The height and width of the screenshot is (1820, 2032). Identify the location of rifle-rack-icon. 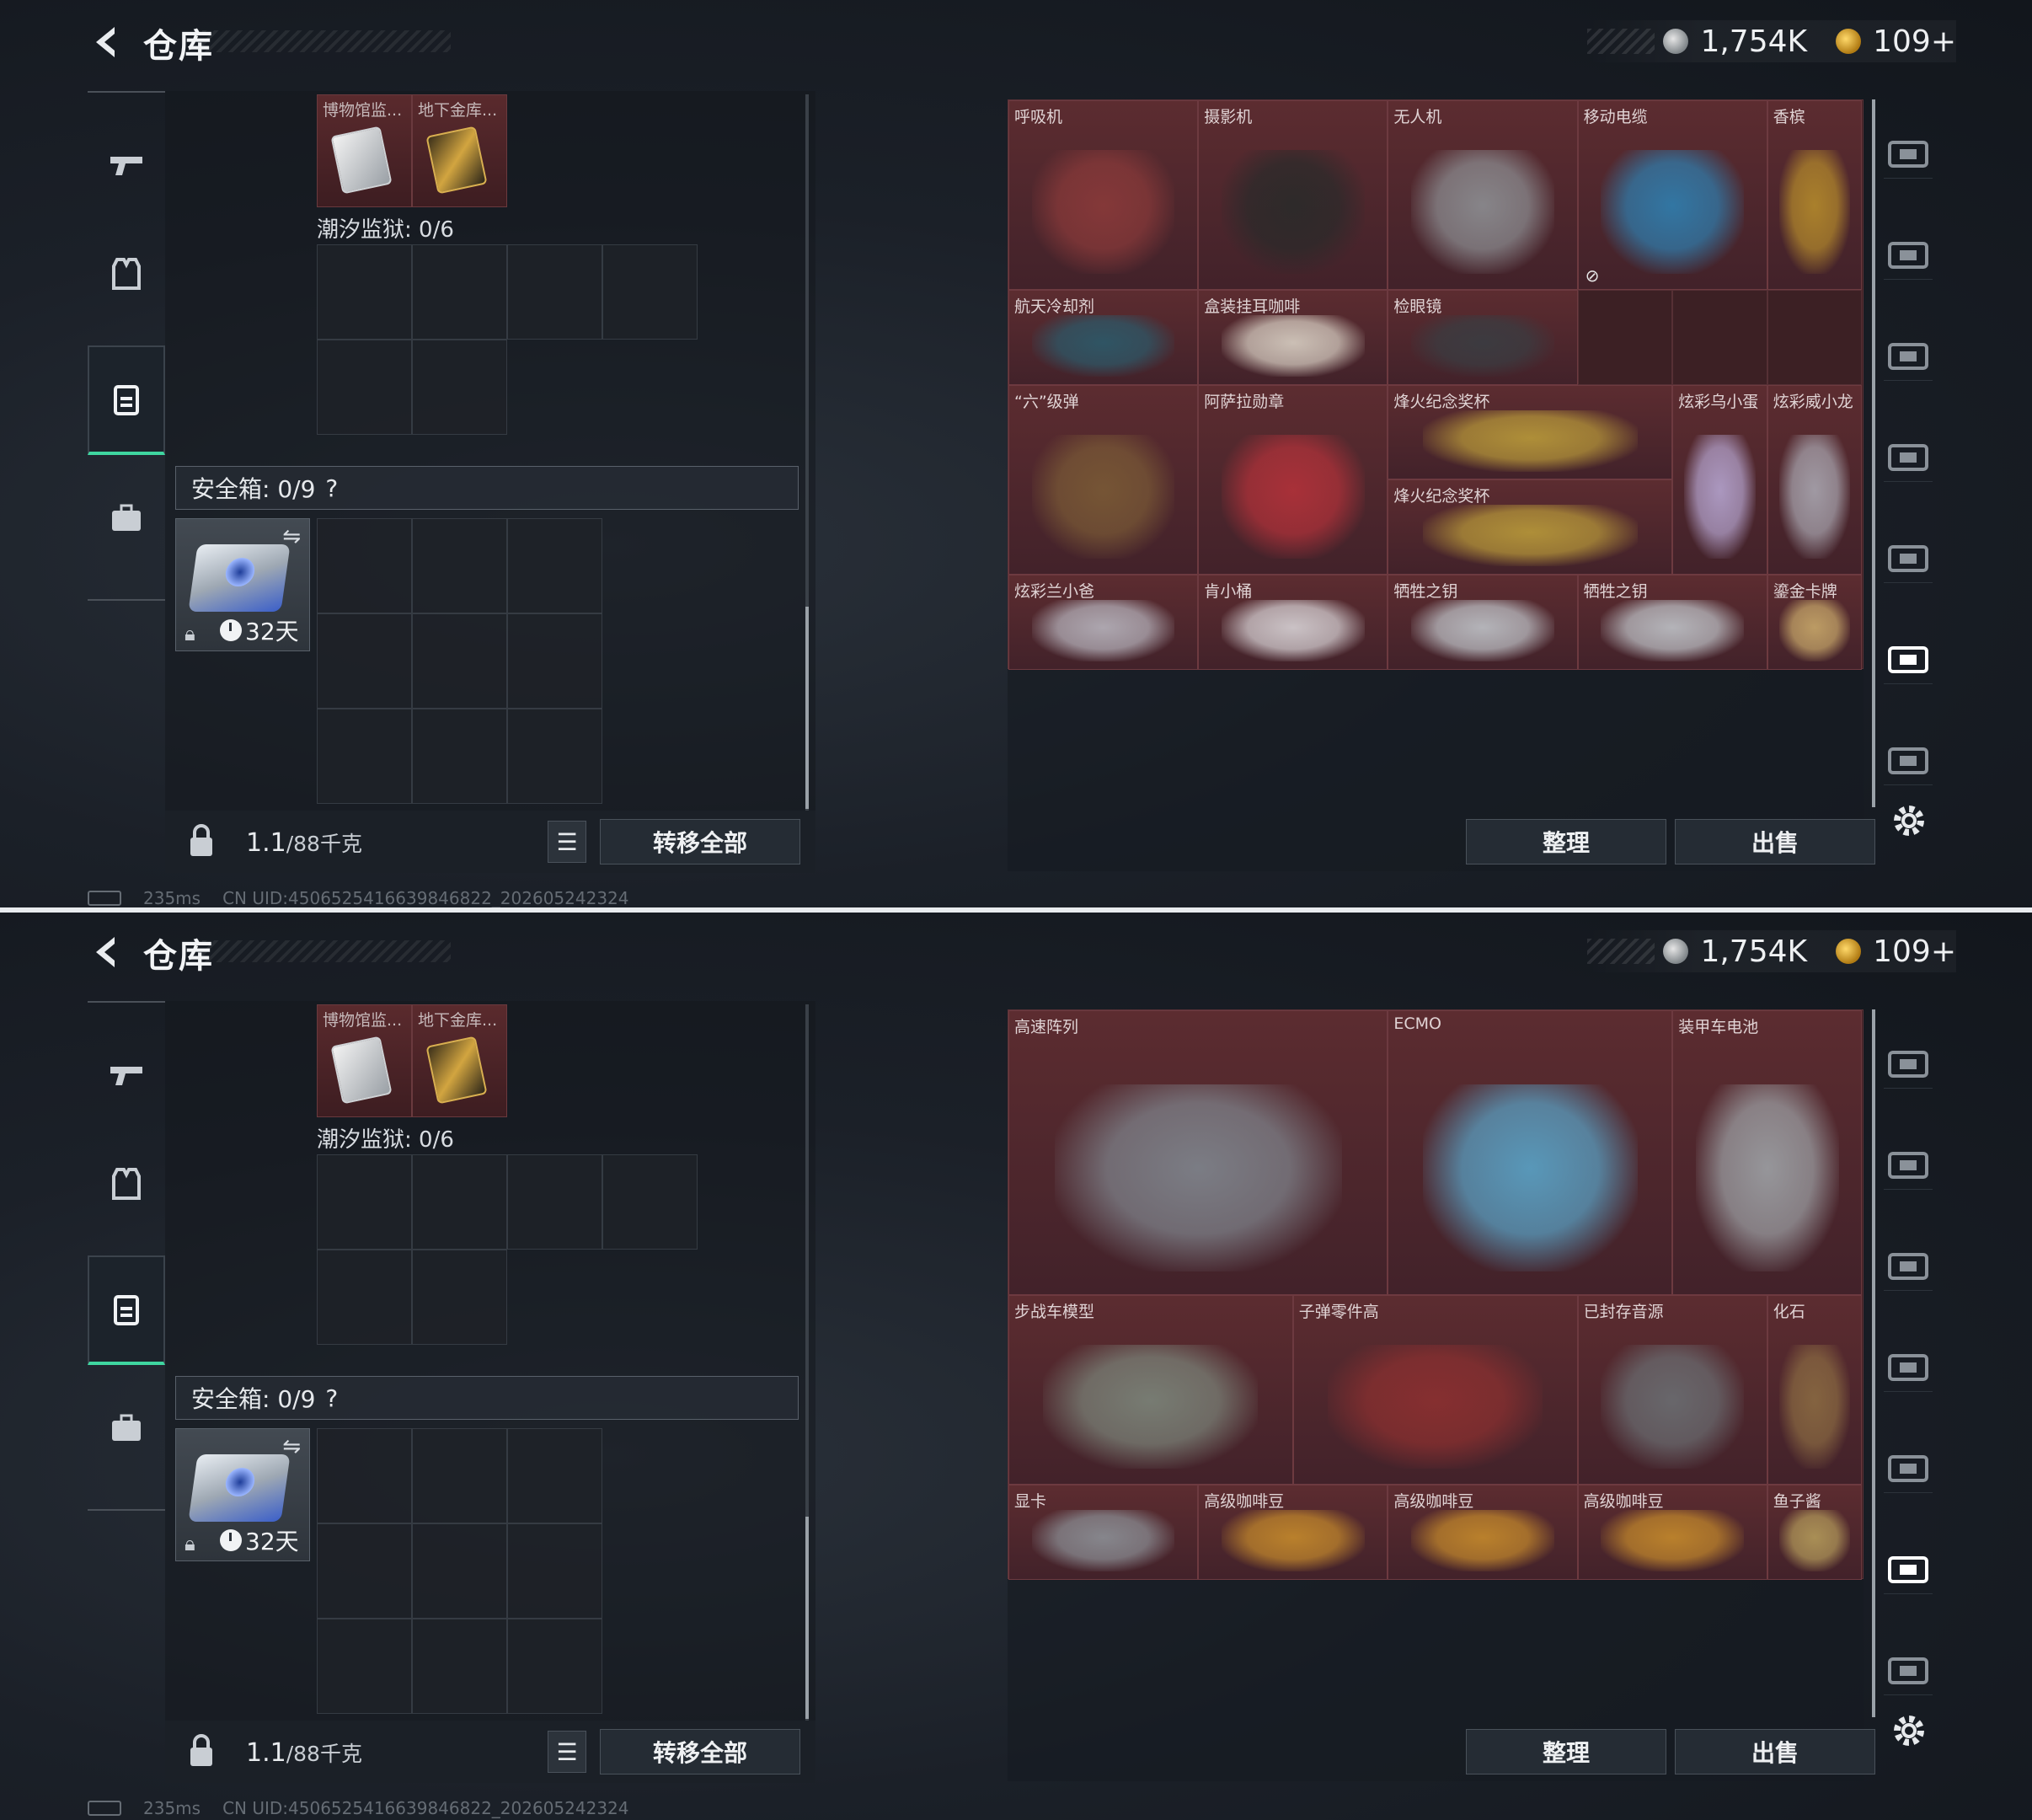
(1908, 457).